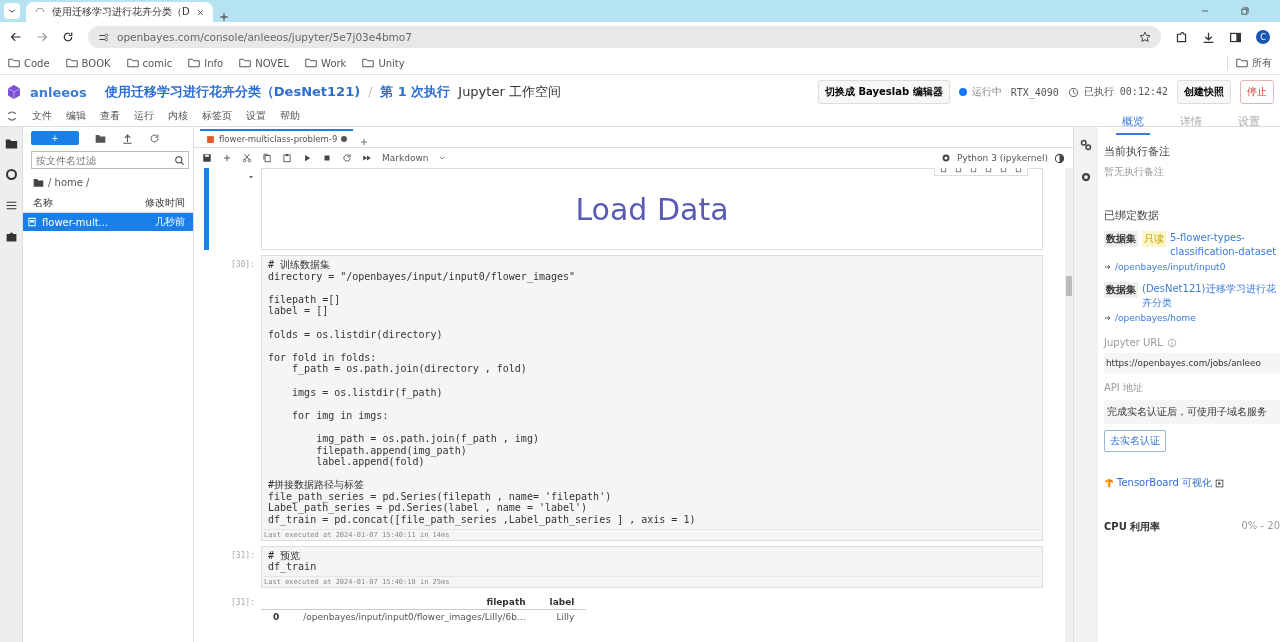 The height and width of the screenshot is (642, 1280). What do you see at coordinates (165, 203) in the screenshot?
I see `column-header: 修改时间` at bounding box center [165, 203].